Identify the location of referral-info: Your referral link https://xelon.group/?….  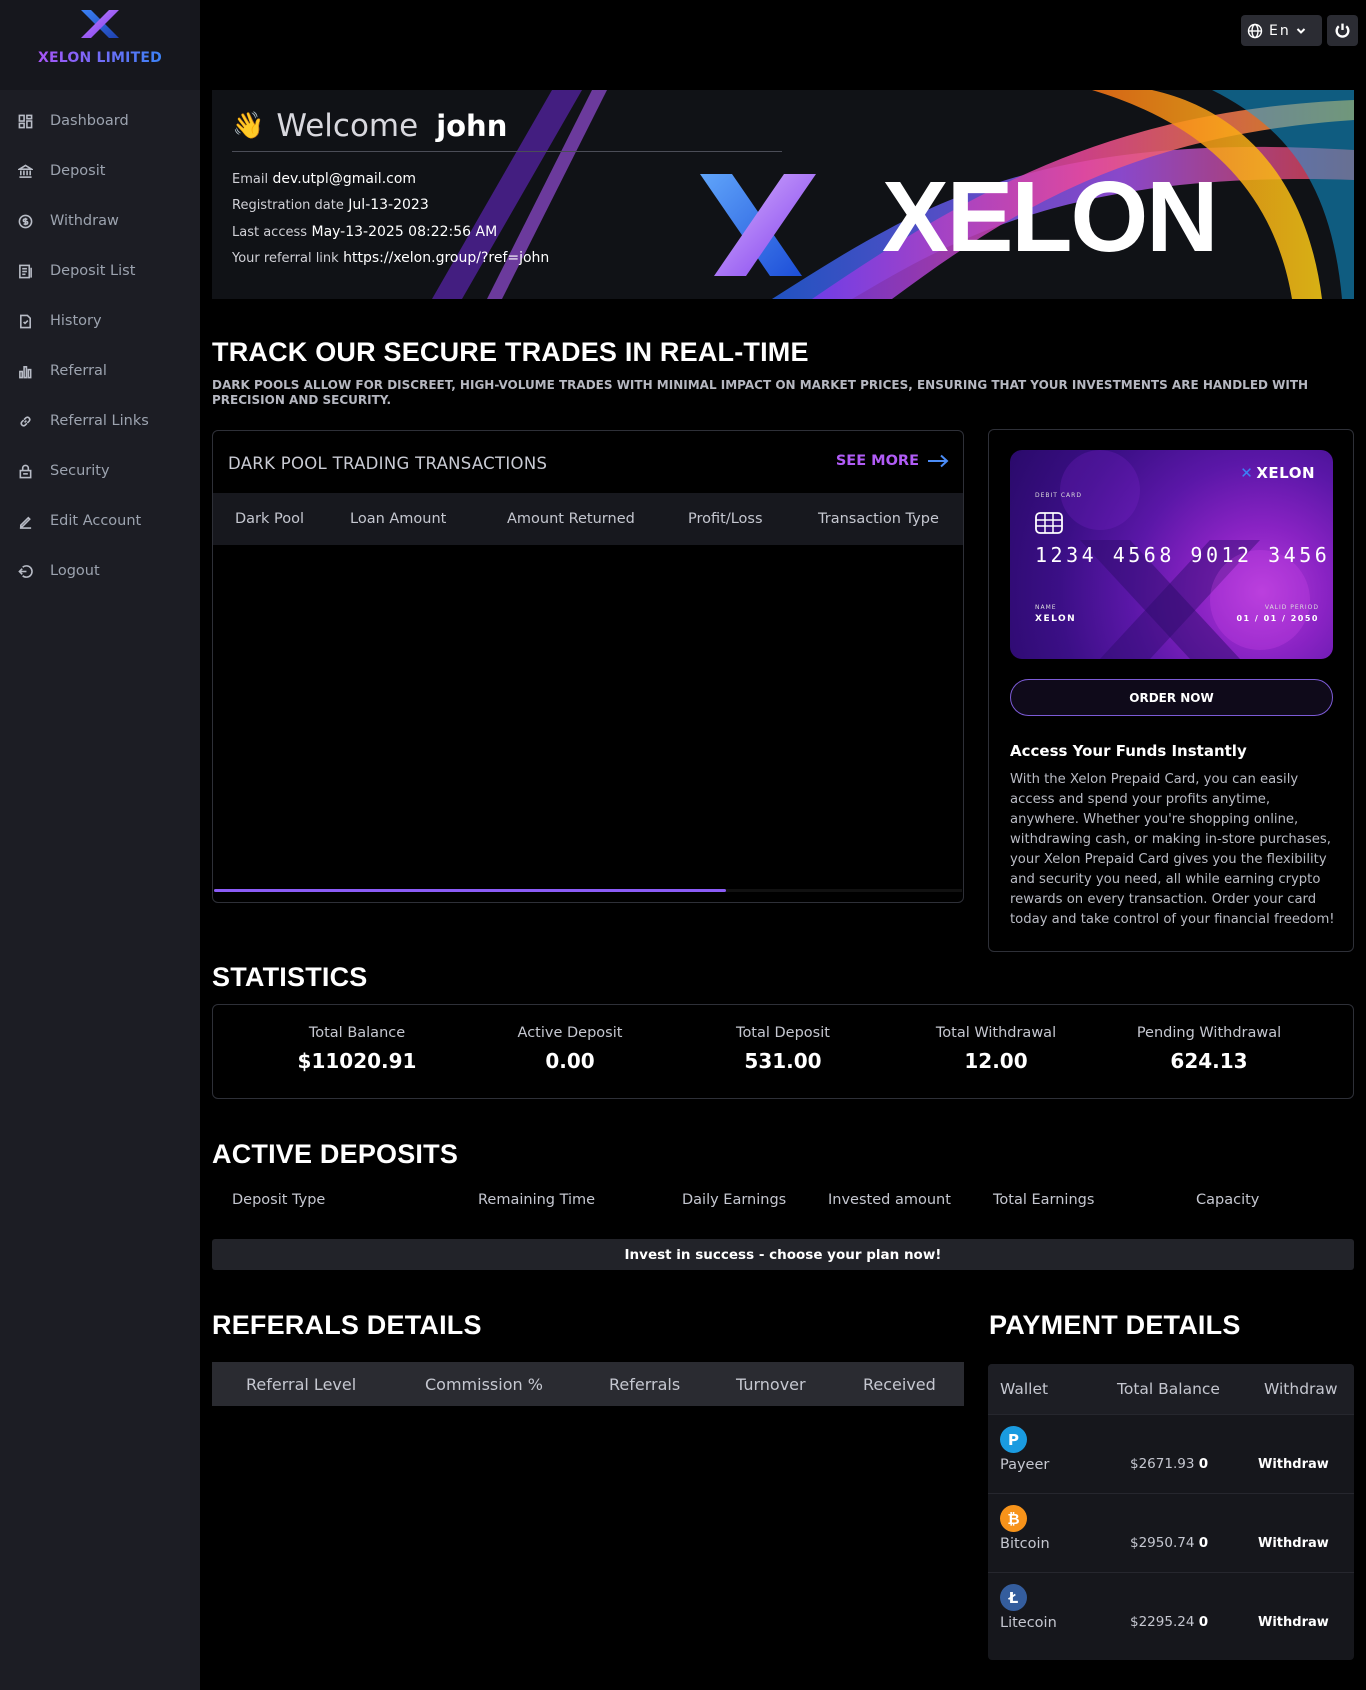
(390, 258).